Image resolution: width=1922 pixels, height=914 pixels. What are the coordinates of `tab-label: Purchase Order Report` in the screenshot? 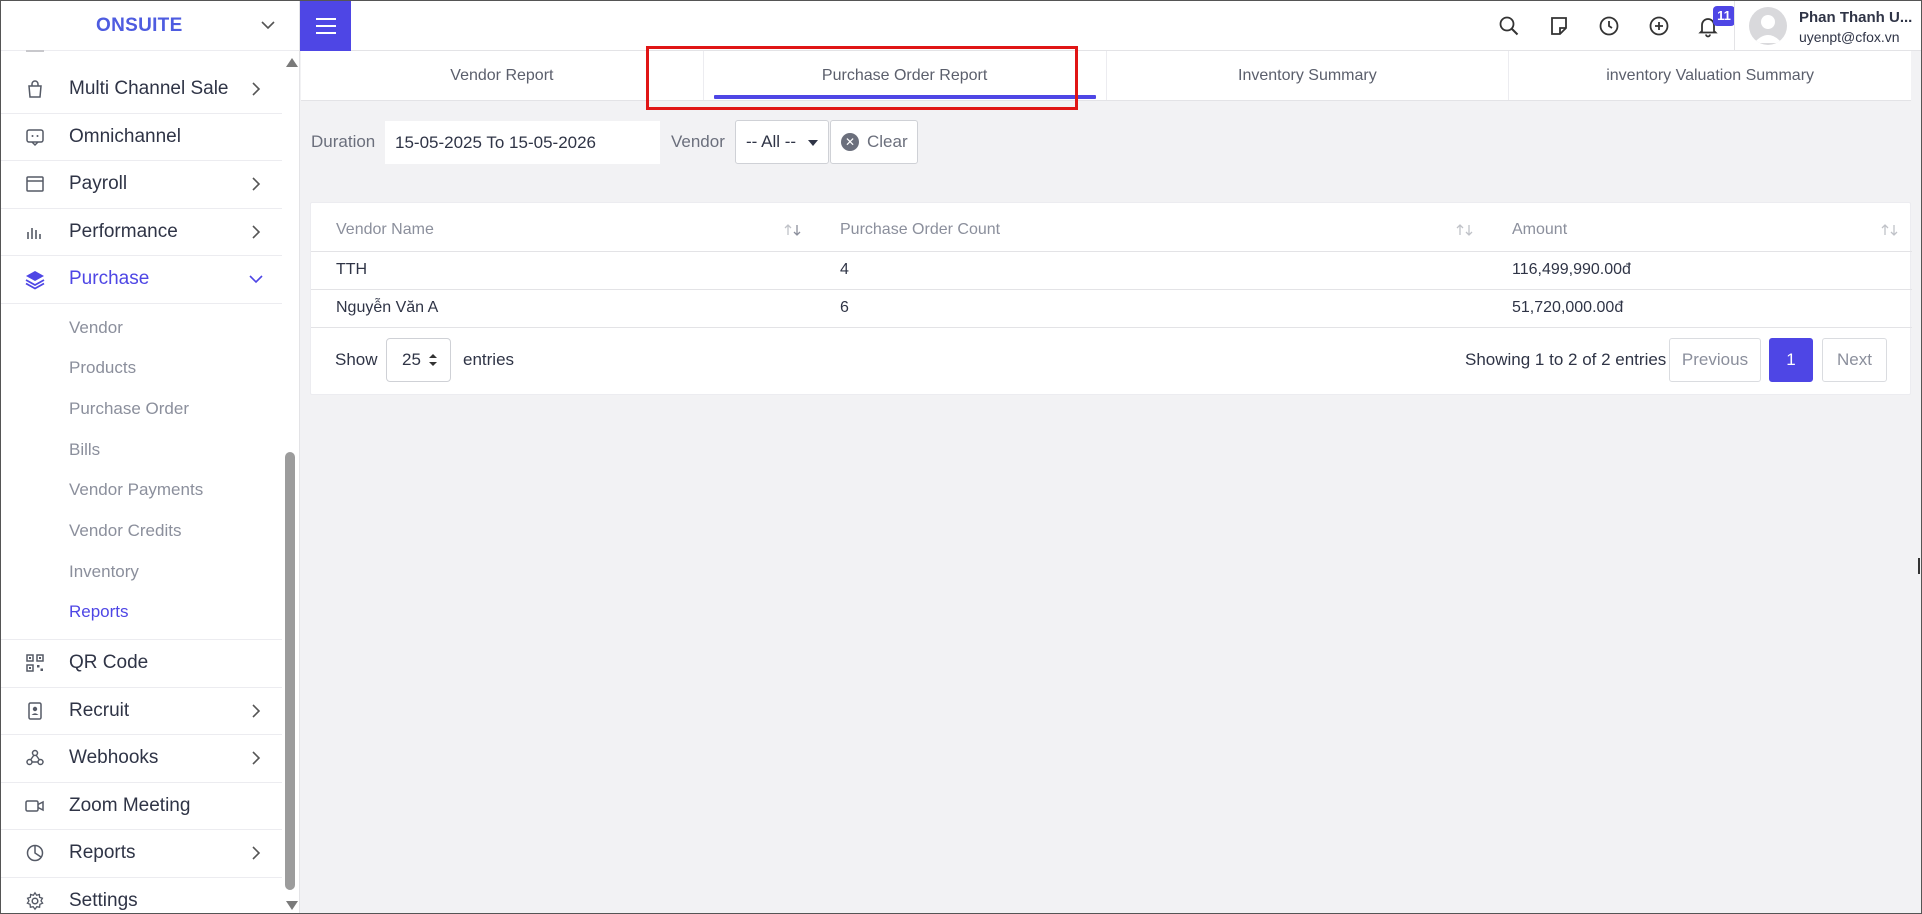 It's located at (904, 75).